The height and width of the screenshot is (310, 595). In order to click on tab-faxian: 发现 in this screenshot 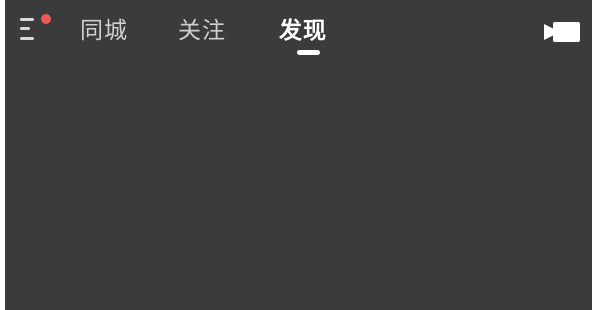, I will do `click(303, 31)`.